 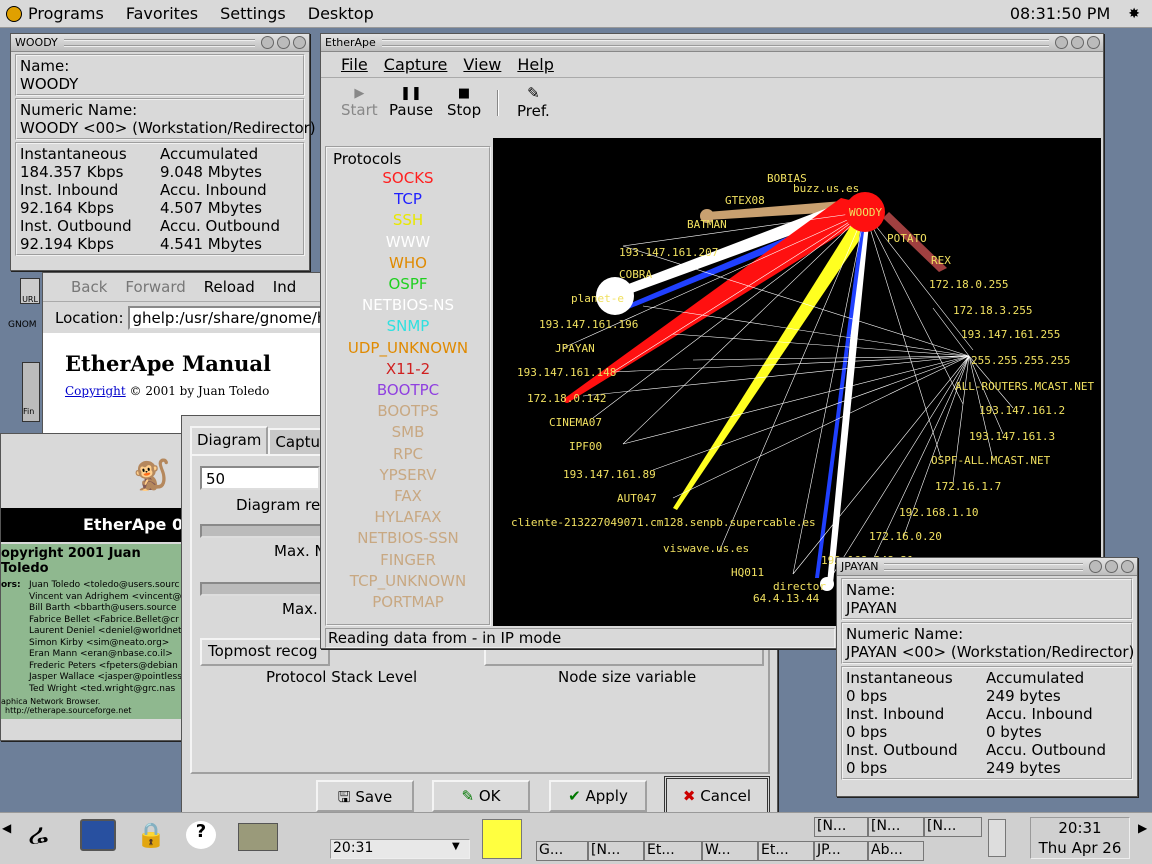 What do you see at coordinates (408, 390) in the screenshot?
I see `protocol-item: BOOTPC` at bounding box center [408, 390].